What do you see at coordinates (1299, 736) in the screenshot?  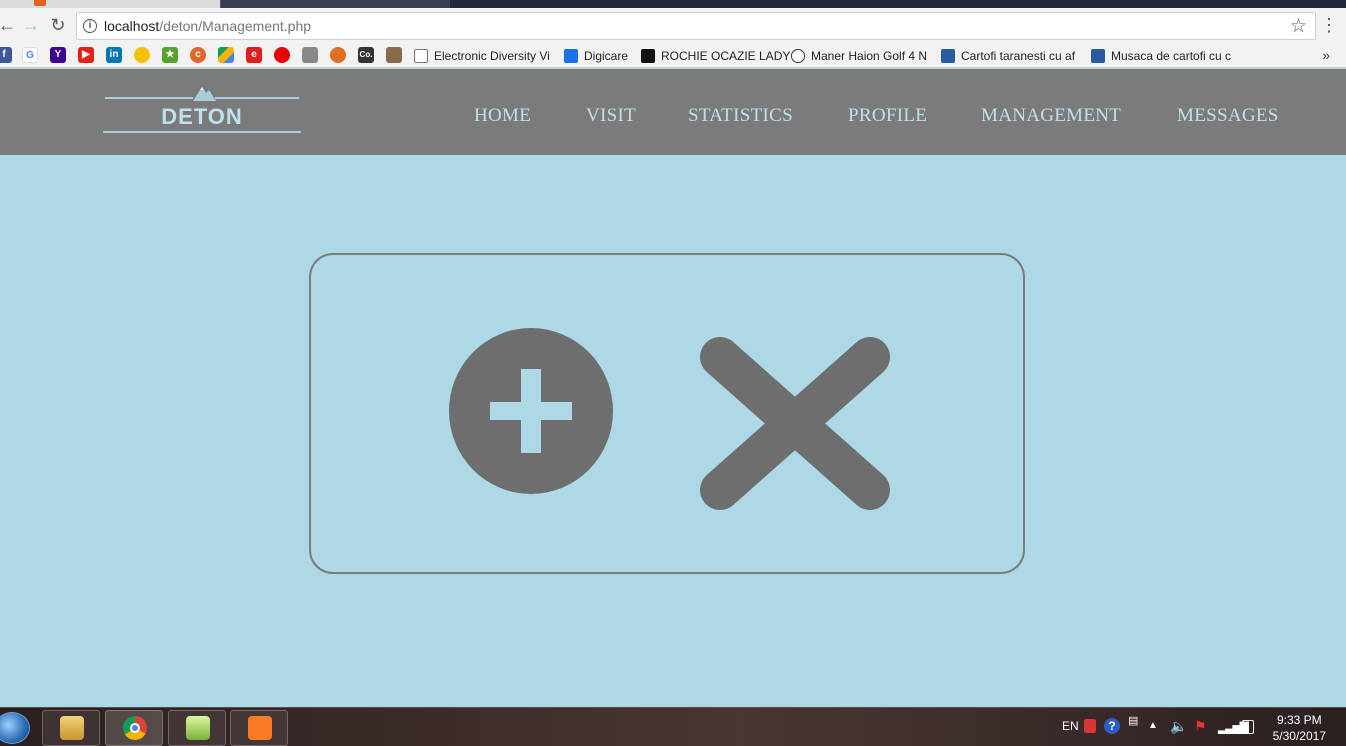 I see `clock-date: 5/30/2017` at bounding box center [1299, 736].